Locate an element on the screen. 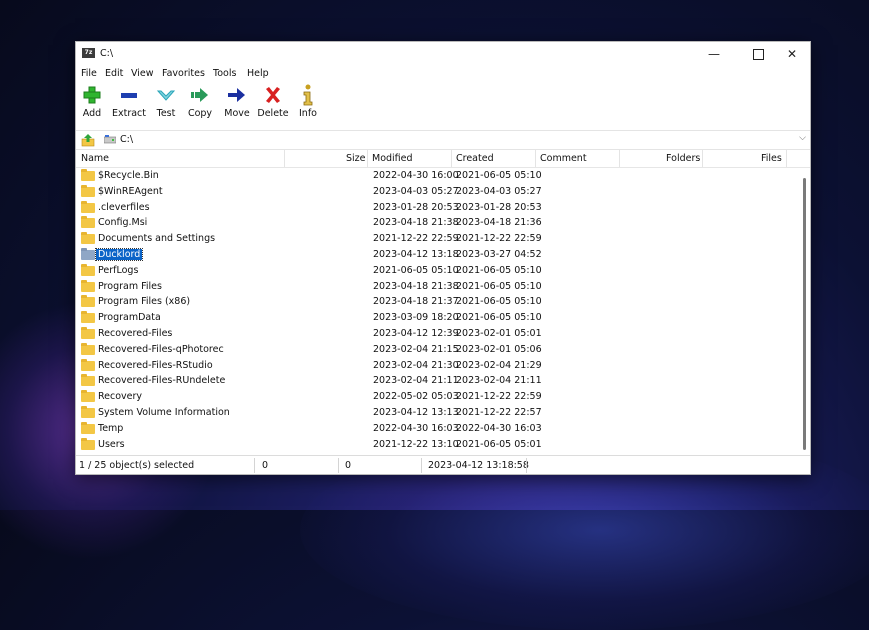 This screenshot has width=869, height=630. extract-label: Extract is located at coordinates (129, 113).